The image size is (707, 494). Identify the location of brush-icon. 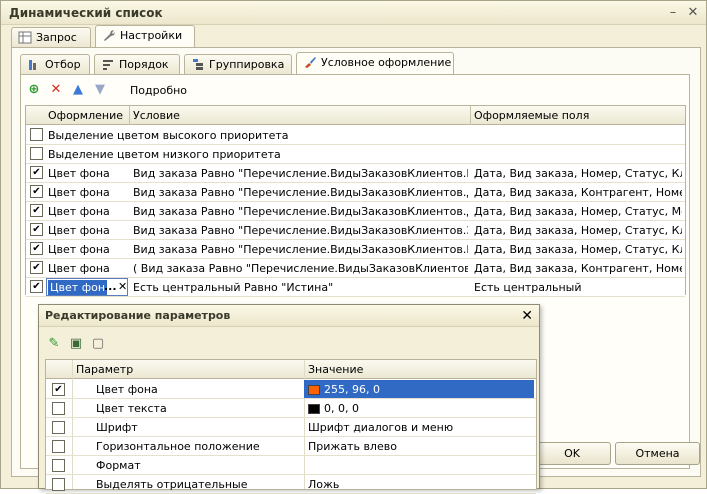
(310, 62).